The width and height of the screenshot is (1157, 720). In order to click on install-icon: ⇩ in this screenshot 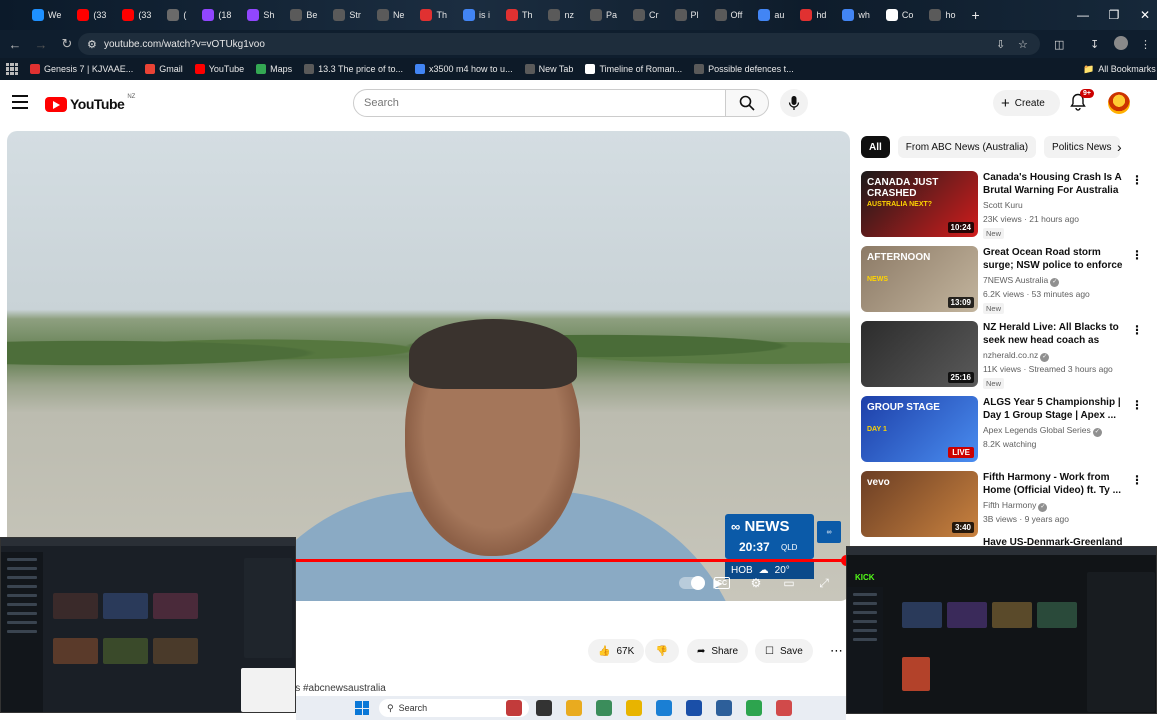, I will do `click(1000, 44)`.